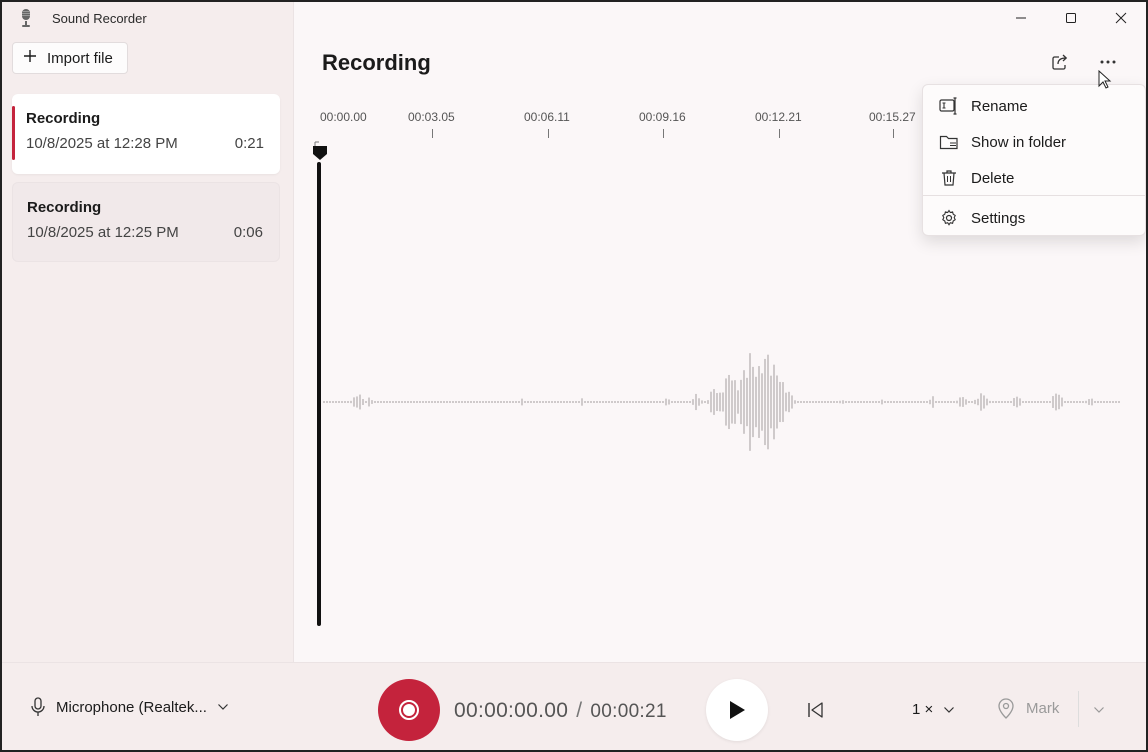 The image size is (1148, 752). What do you see at coordinates (998, 218) in the screenshot?
I see `menu-item-label: Settings` at bounding box center [998, 218].